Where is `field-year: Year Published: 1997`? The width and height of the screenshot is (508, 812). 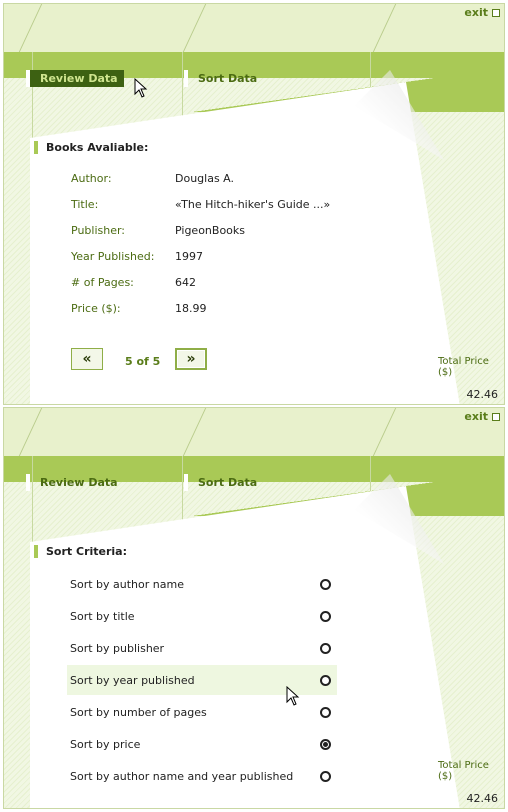
field-year: Year Published: 1997 is located at coordinates (231, 257).